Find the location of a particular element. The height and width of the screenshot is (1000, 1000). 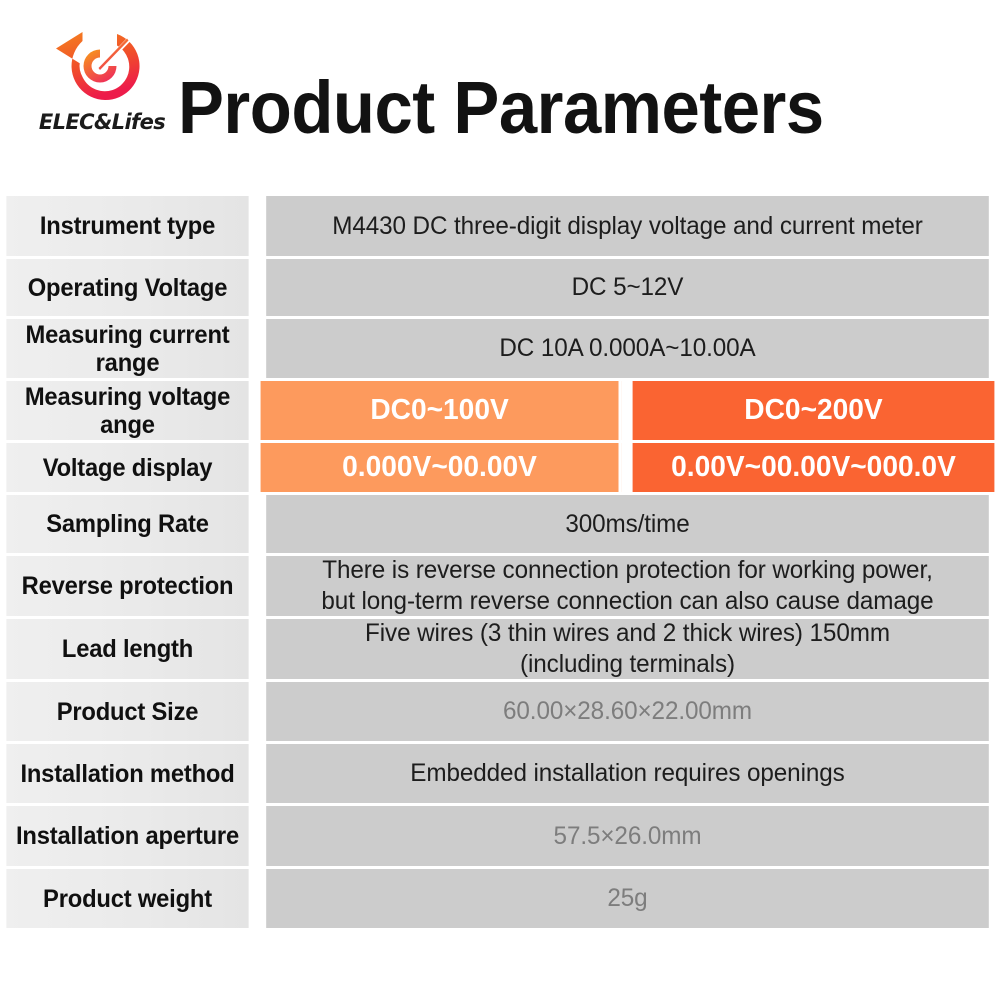

elec-lifes-circular-arrow-logo is located at coordinates (100, 69).